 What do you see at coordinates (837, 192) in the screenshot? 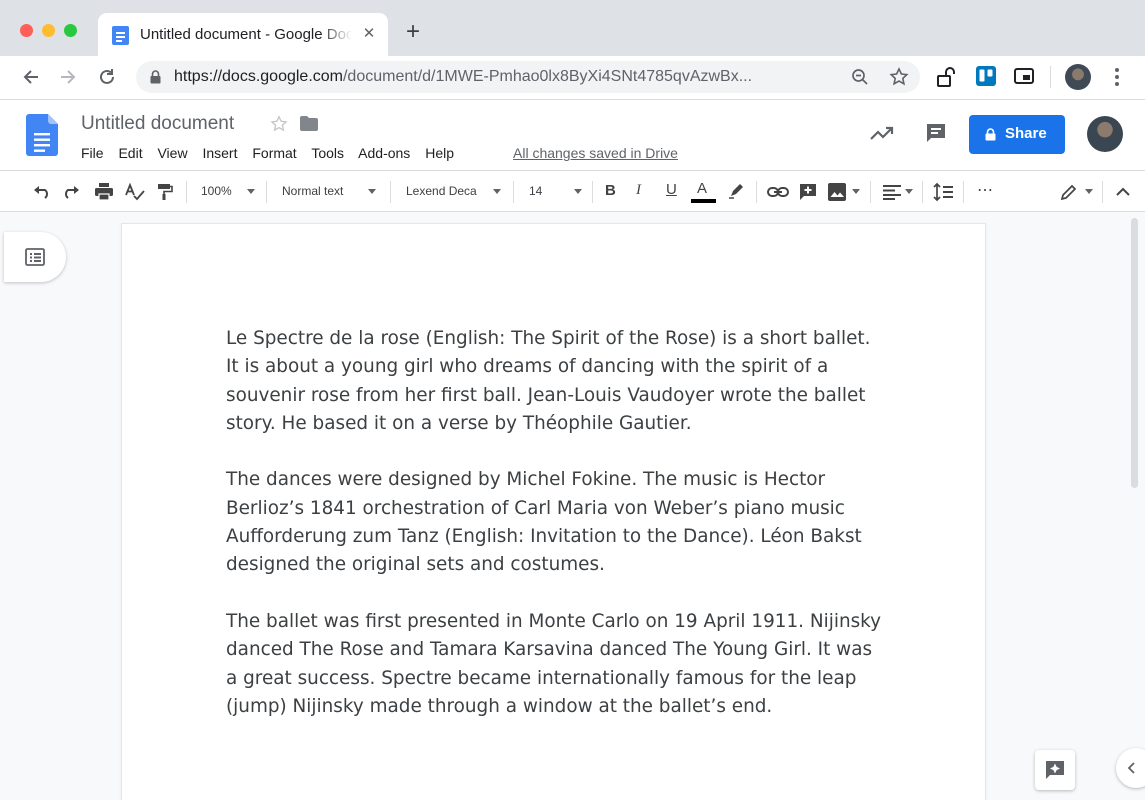
I see `insert-image-icon` at bounding box center [837, 192].